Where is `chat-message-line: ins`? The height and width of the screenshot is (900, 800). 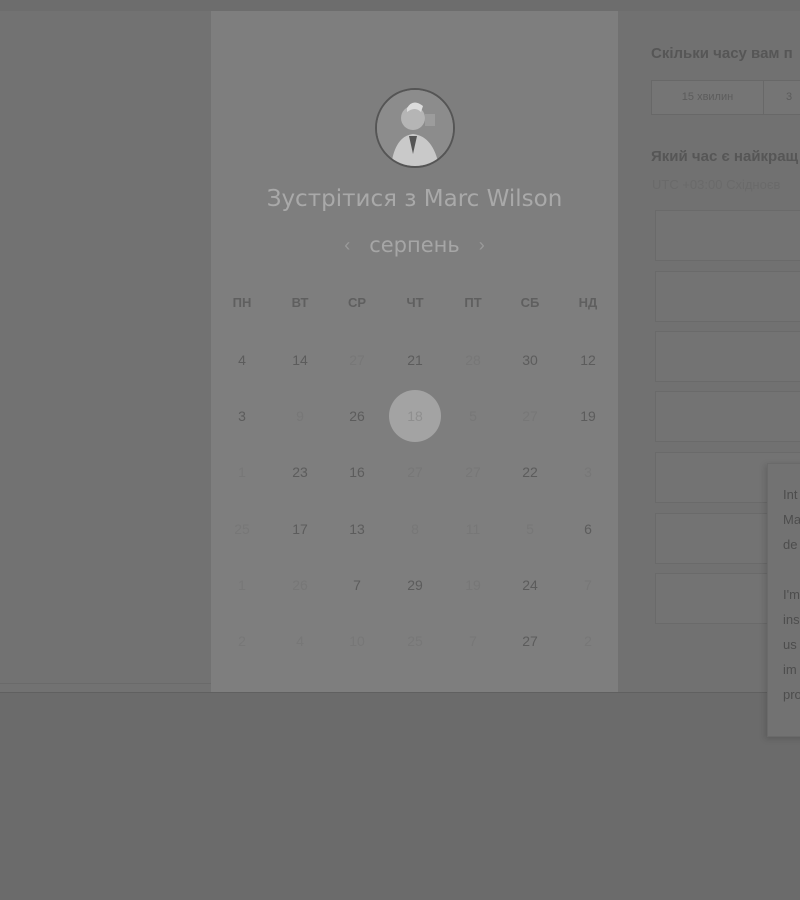
chat-message-line: ins is located at coordinates (791, 619).